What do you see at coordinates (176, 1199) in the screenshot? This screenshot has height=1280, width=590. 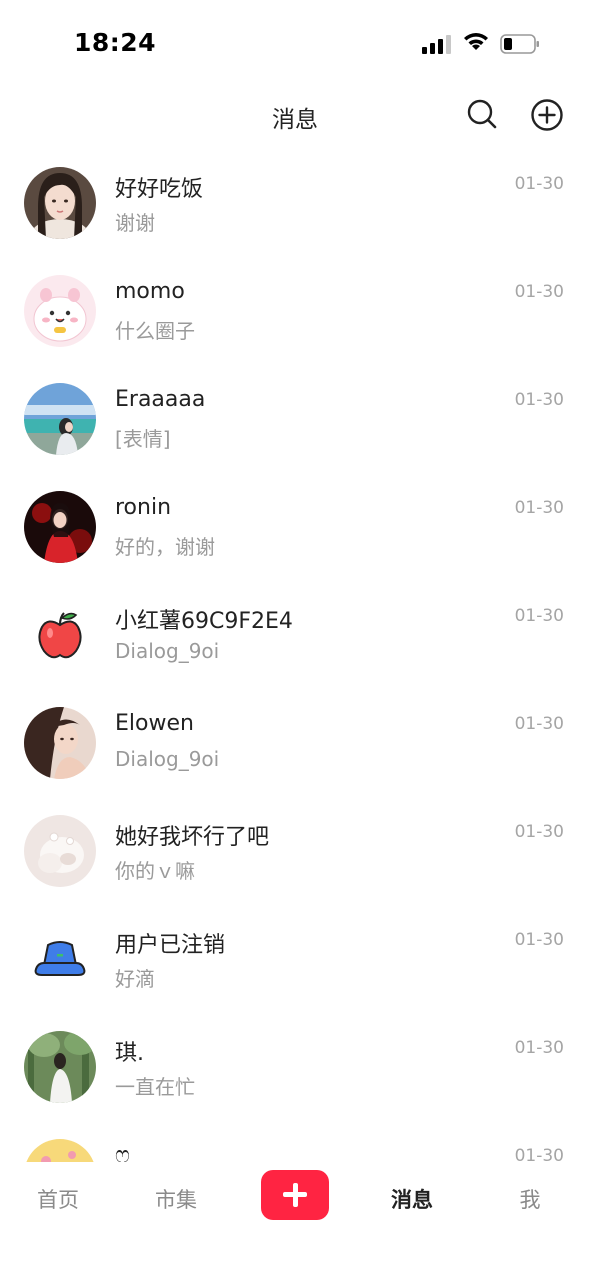 I see `tab-market: 市集` at bounding box center [176, 1199].